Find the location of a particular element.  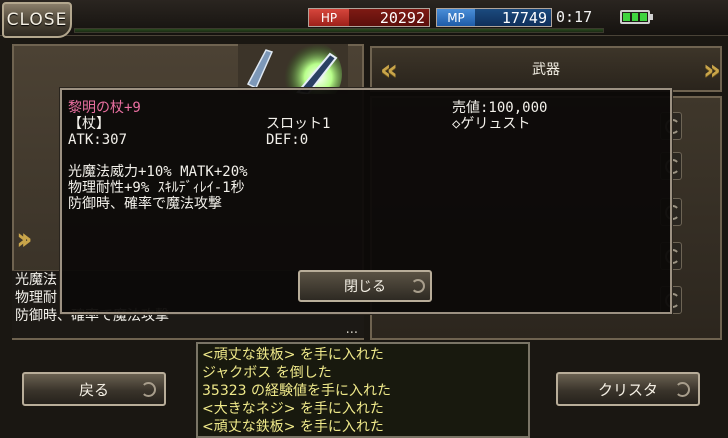

close-button: CLOSE is located at coordinates (37, 20).